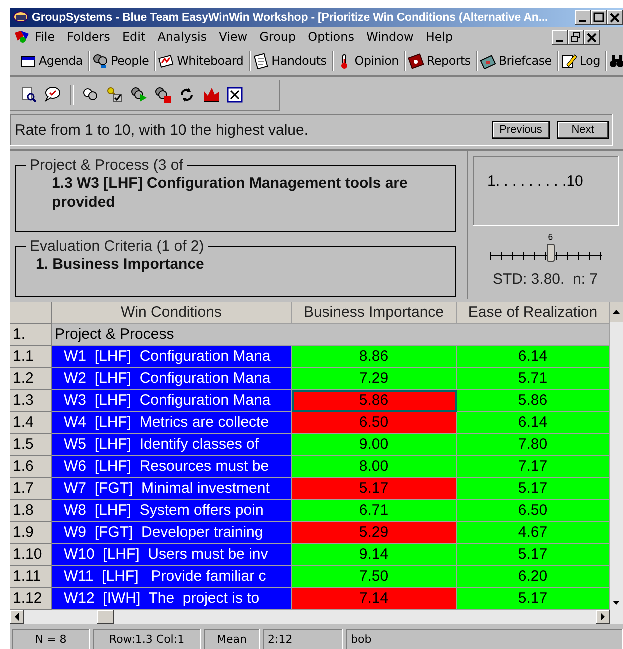 The height and width of the screenshot is (649, 623). What do you see at coordinates (533, 379) in the screenshot?
I see `score-cell: 5.71` at bounding box center [533, 379].